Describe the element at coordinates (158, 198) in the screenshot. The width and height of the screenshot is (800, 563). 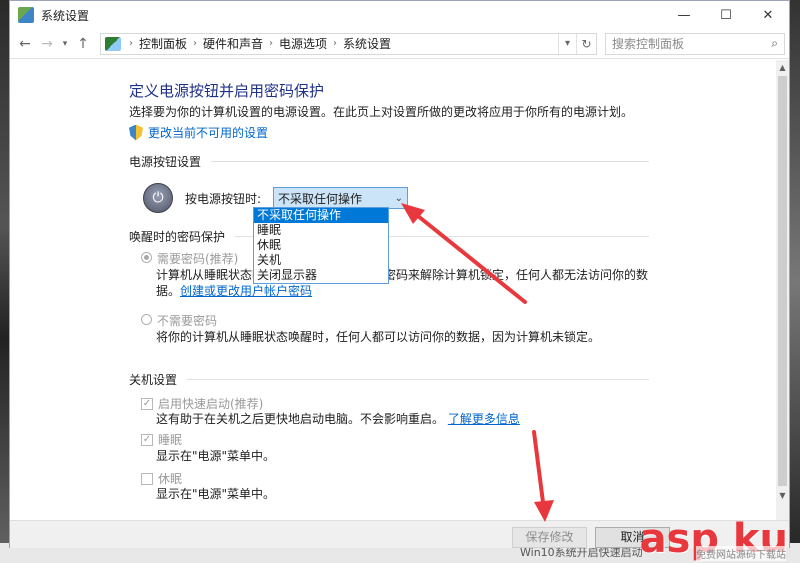
I see `power-icon: ⏻` at that location.